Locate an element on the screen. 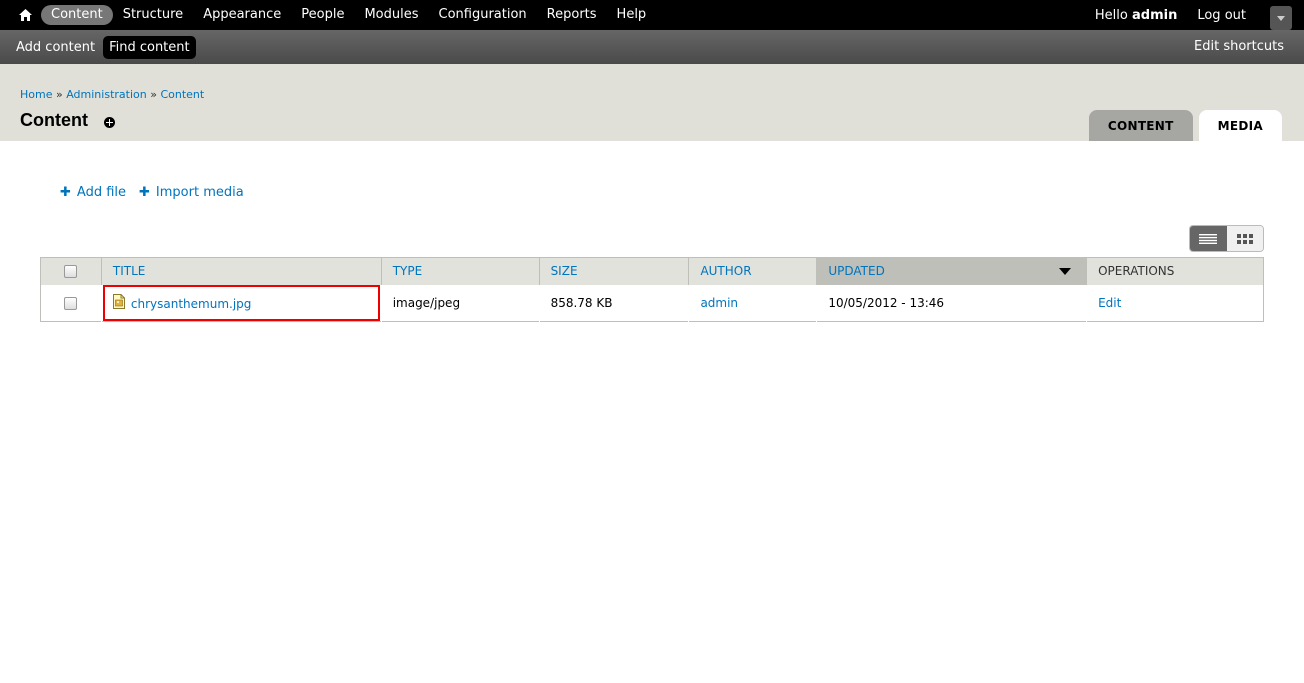 This screenshot has height=683, width=1304. toolbar-user: Hello admin Log out is located at coordinates (1199, 15).